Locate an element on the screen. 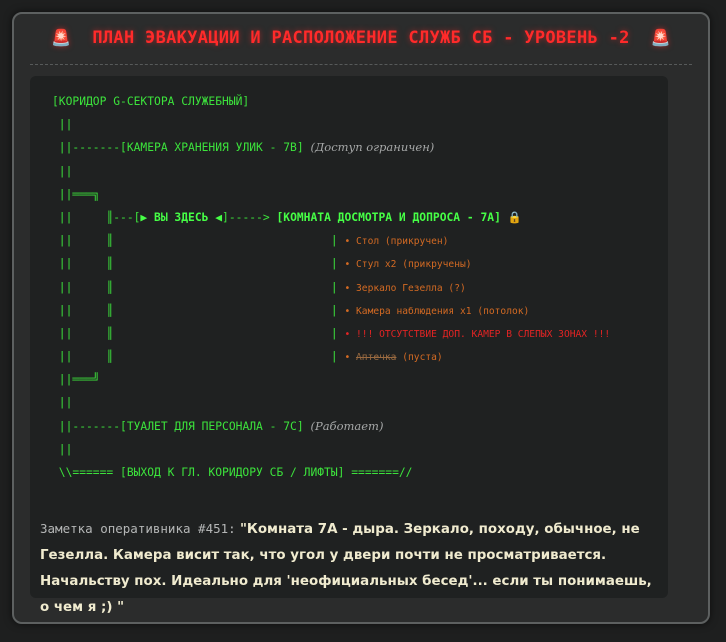  you-are-here-marker: ▶ ВЫ ЗДЕСЬ ◀ is located at coordinates (181, 217).